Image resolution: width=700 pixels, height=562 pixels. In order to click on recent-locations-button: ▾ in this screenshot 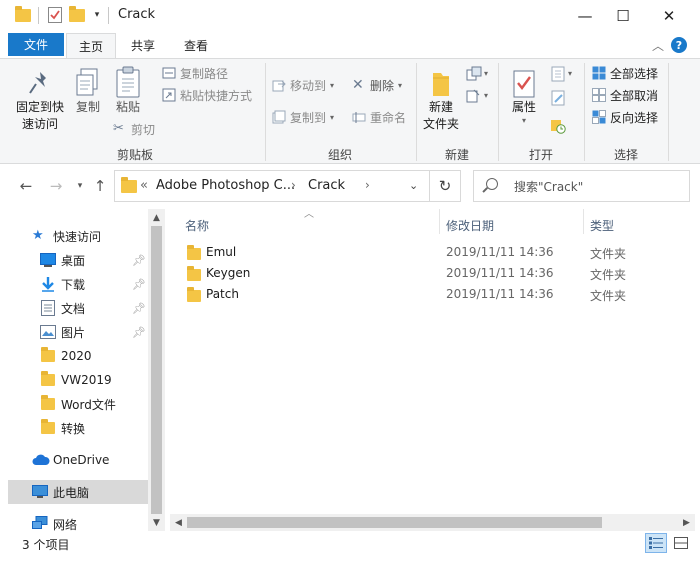, I will do `click(80, 186)`.